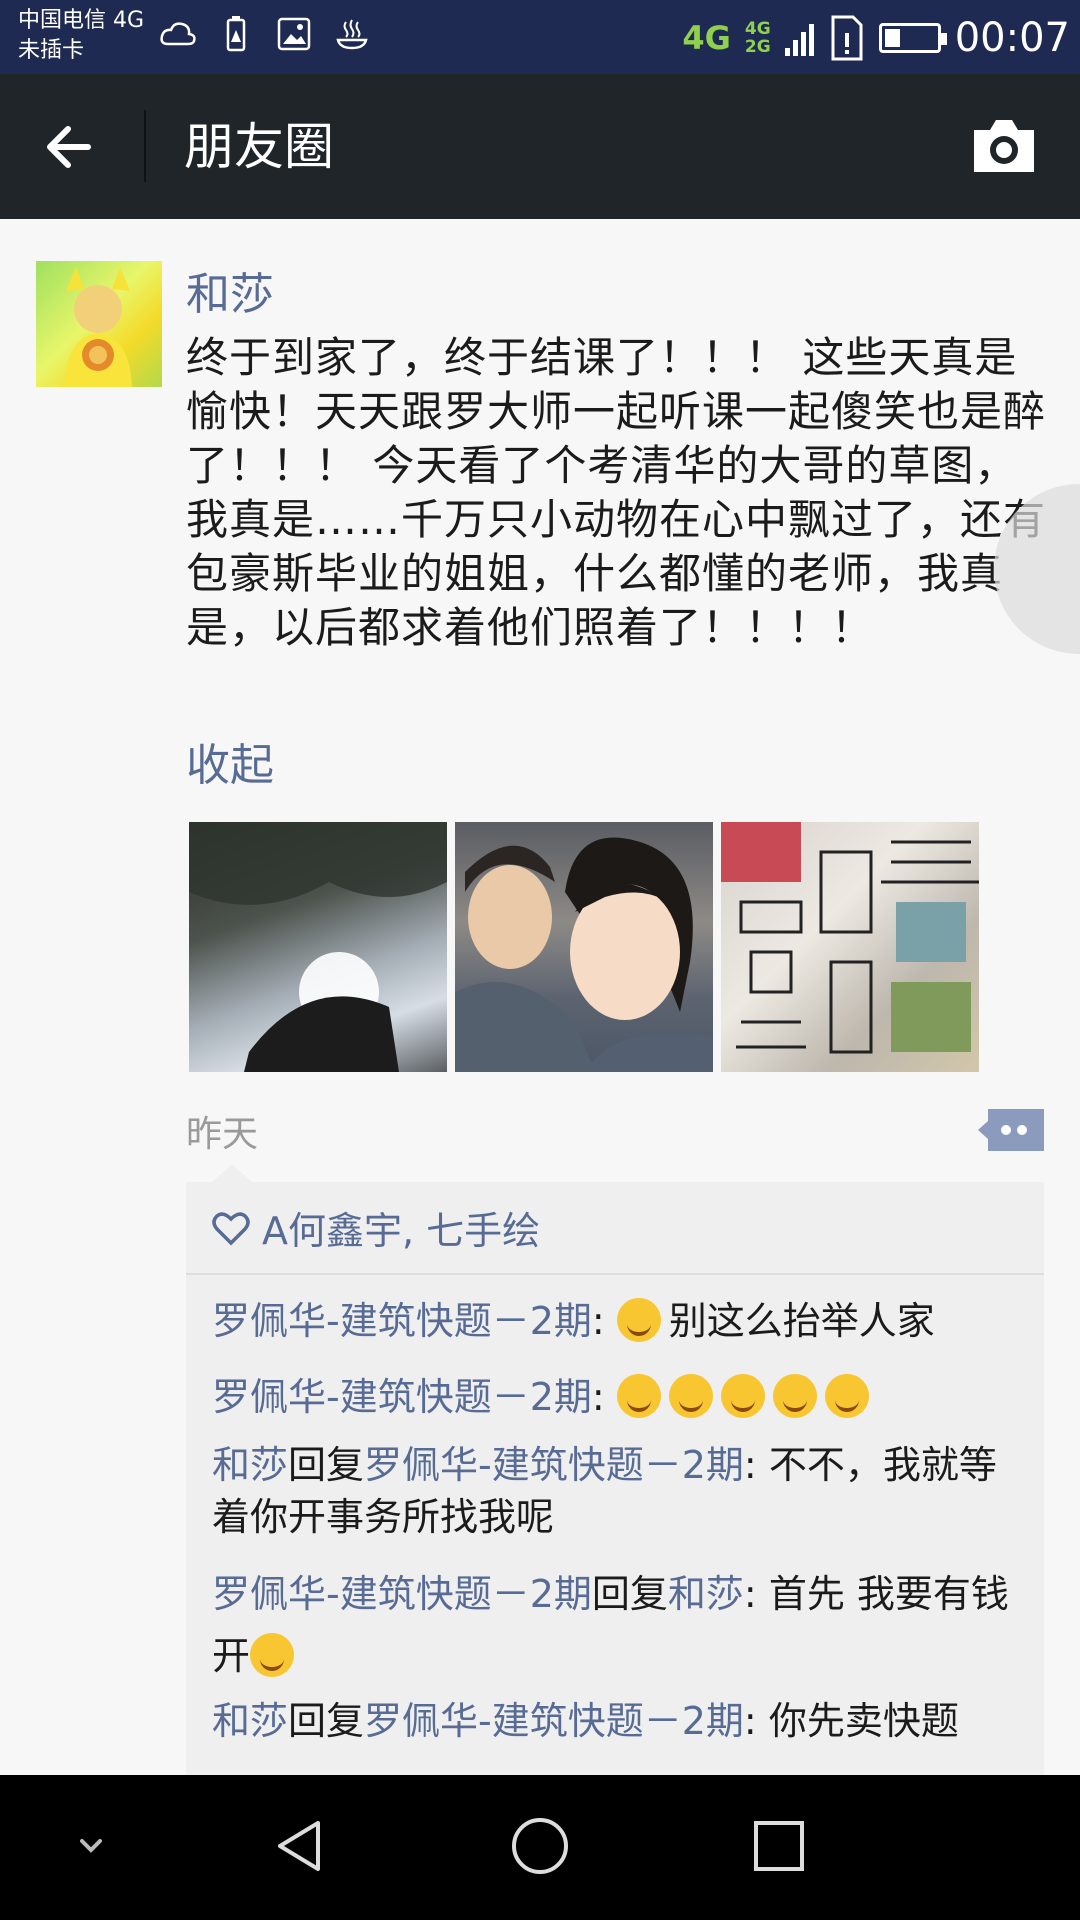 The image size is (1080, 1920). Describe the element at coordinates (615, 1491) in the screenshot. I see `comment-item: 和莎回复罗佩华-建筑快题－2期: 不不，我就等着你开事务所找我呢` at that location.